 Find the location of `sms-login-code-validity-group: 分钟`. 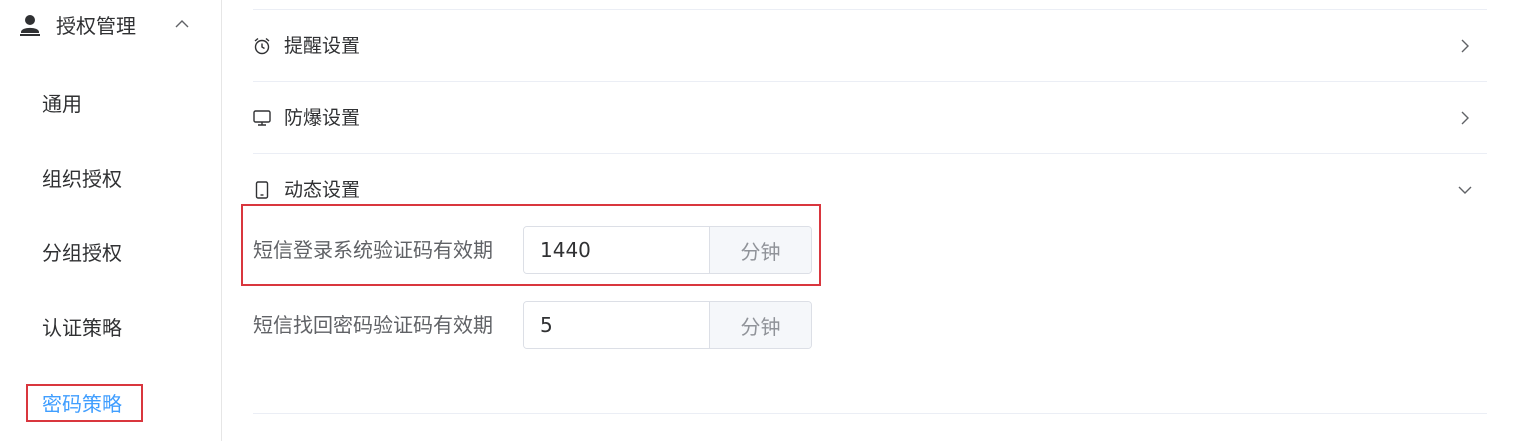

sms-login-code-validity-group: 分钟 is located at coordinates (667, 250).